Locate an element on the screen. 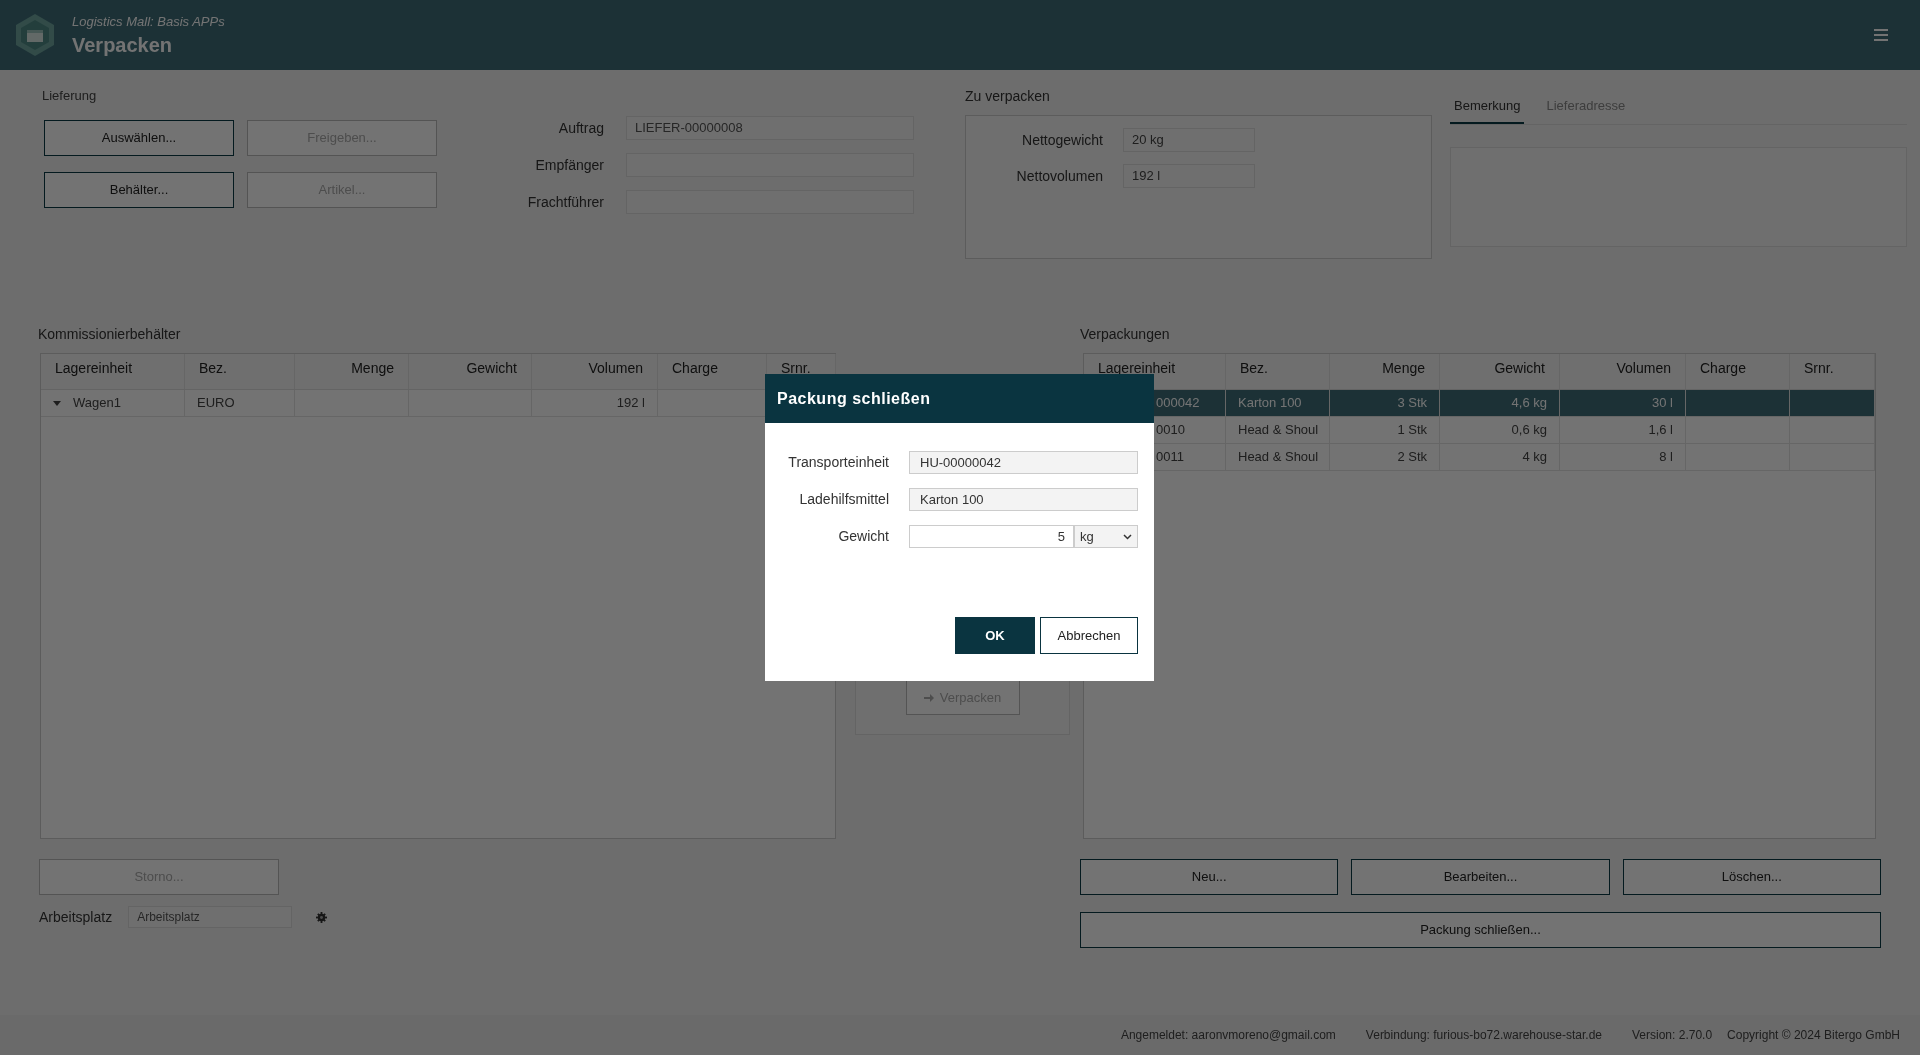 Image resolution: width=1920 pixels, height=1055 pixels. cell-text: EURO is located at coordinates (216, 403).